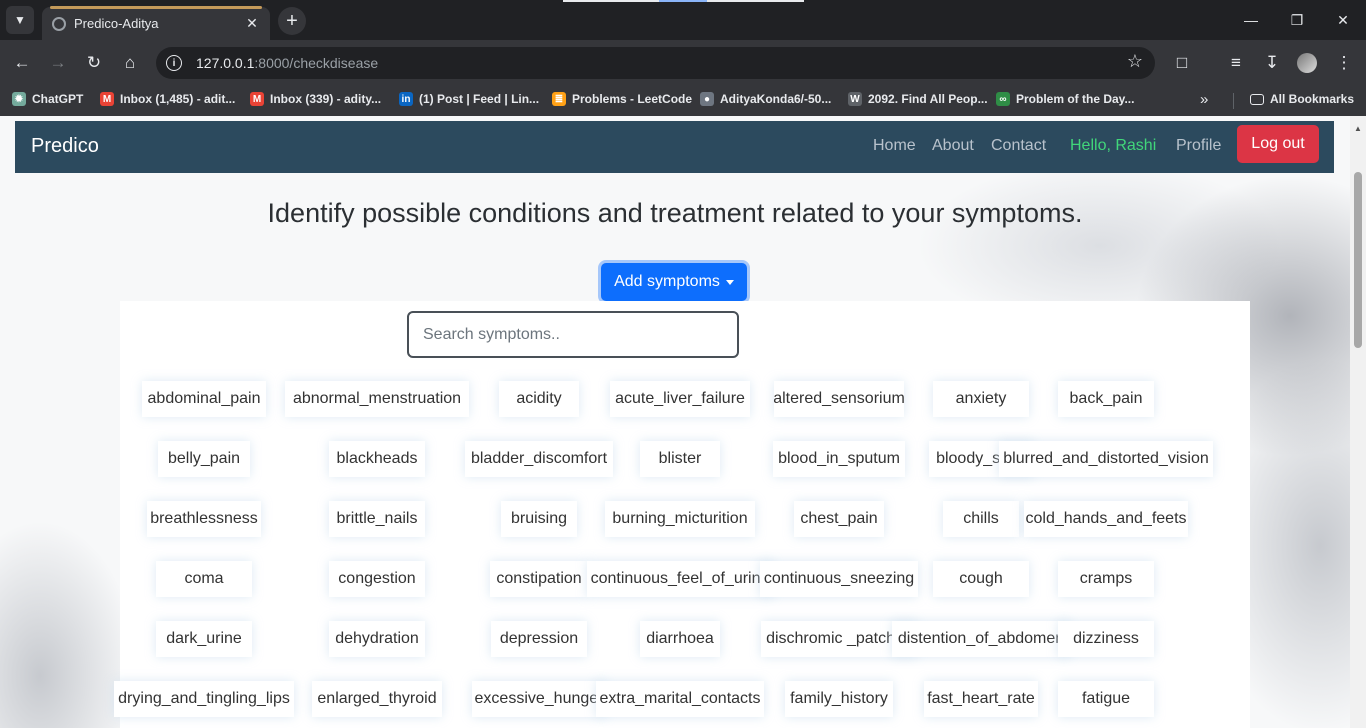  What do you see at coordinates (1307, 63) in the screenshot?
I see `profile-avatar` at bounding box center [1307, 63].